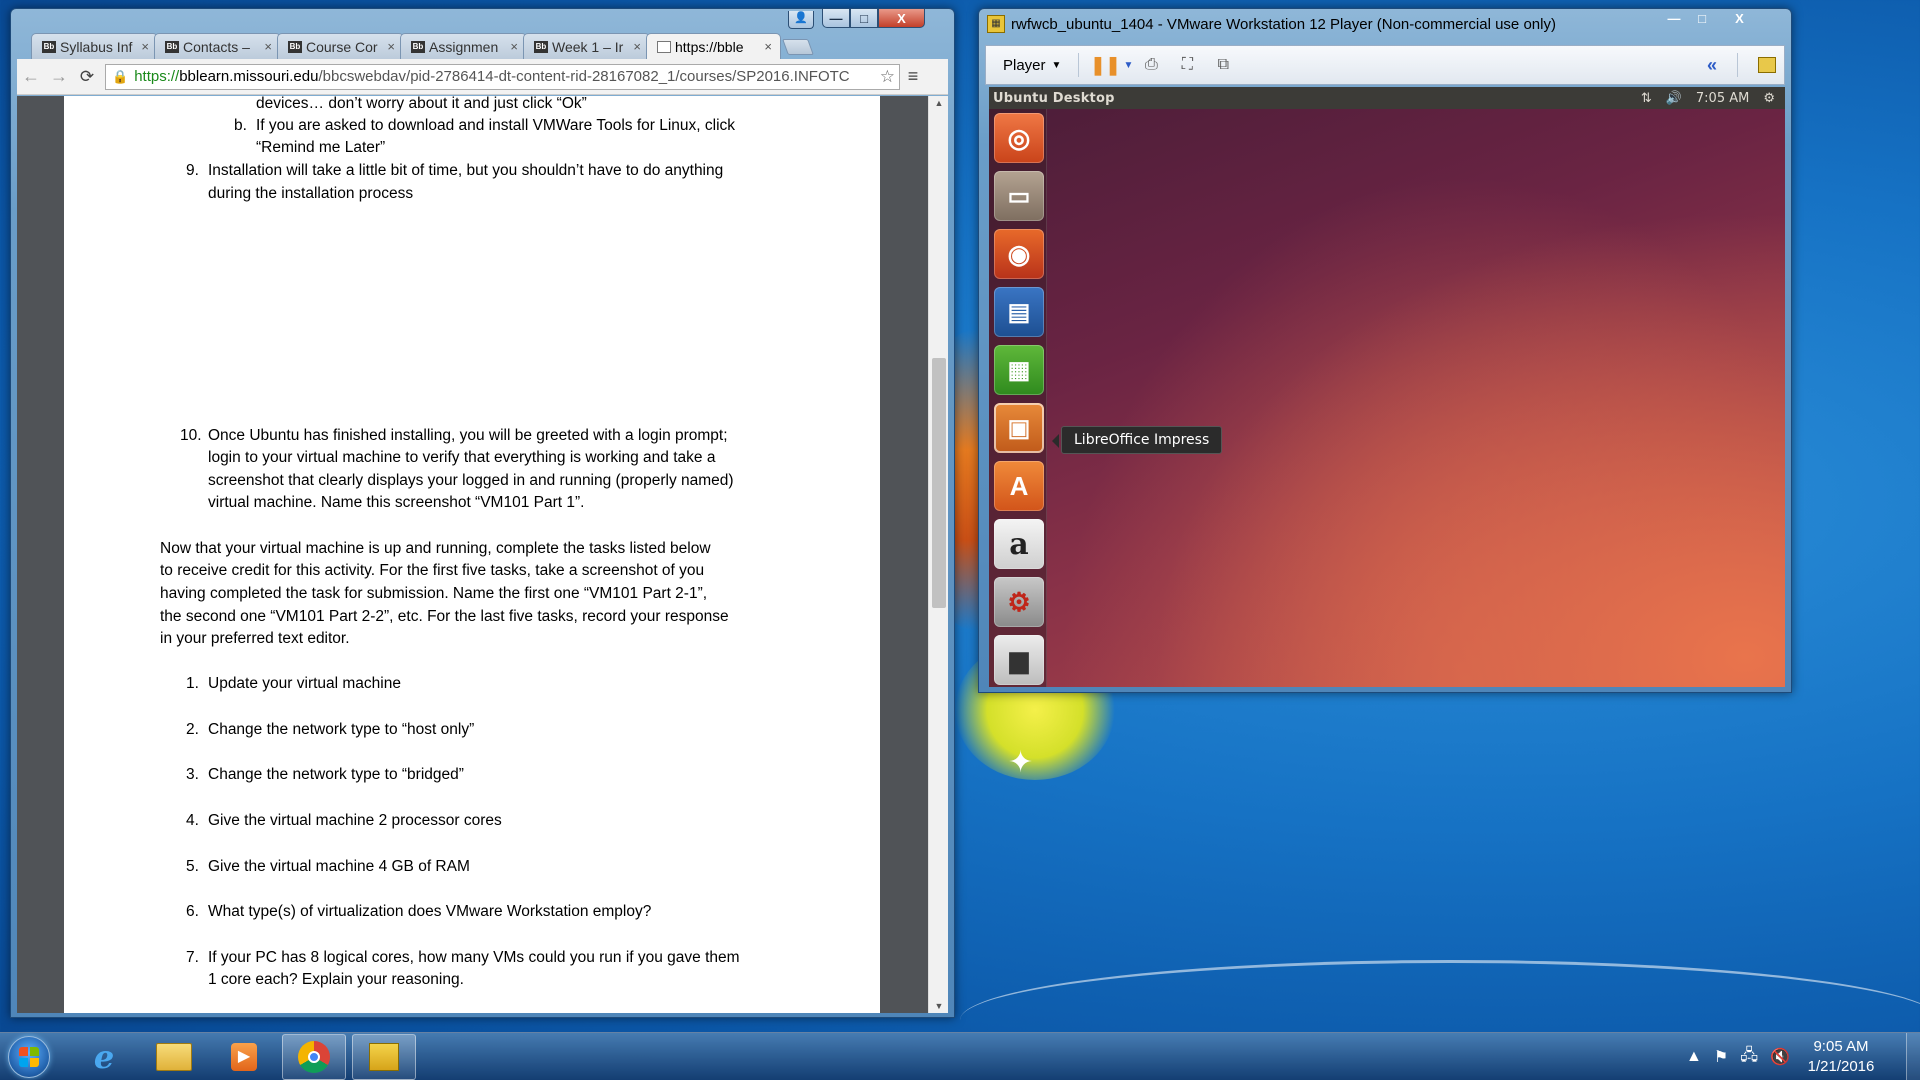  Describe the element at coordinates (1841, 1066) in the screenshot. I see `clock-date: 1/21/2016` at that location.